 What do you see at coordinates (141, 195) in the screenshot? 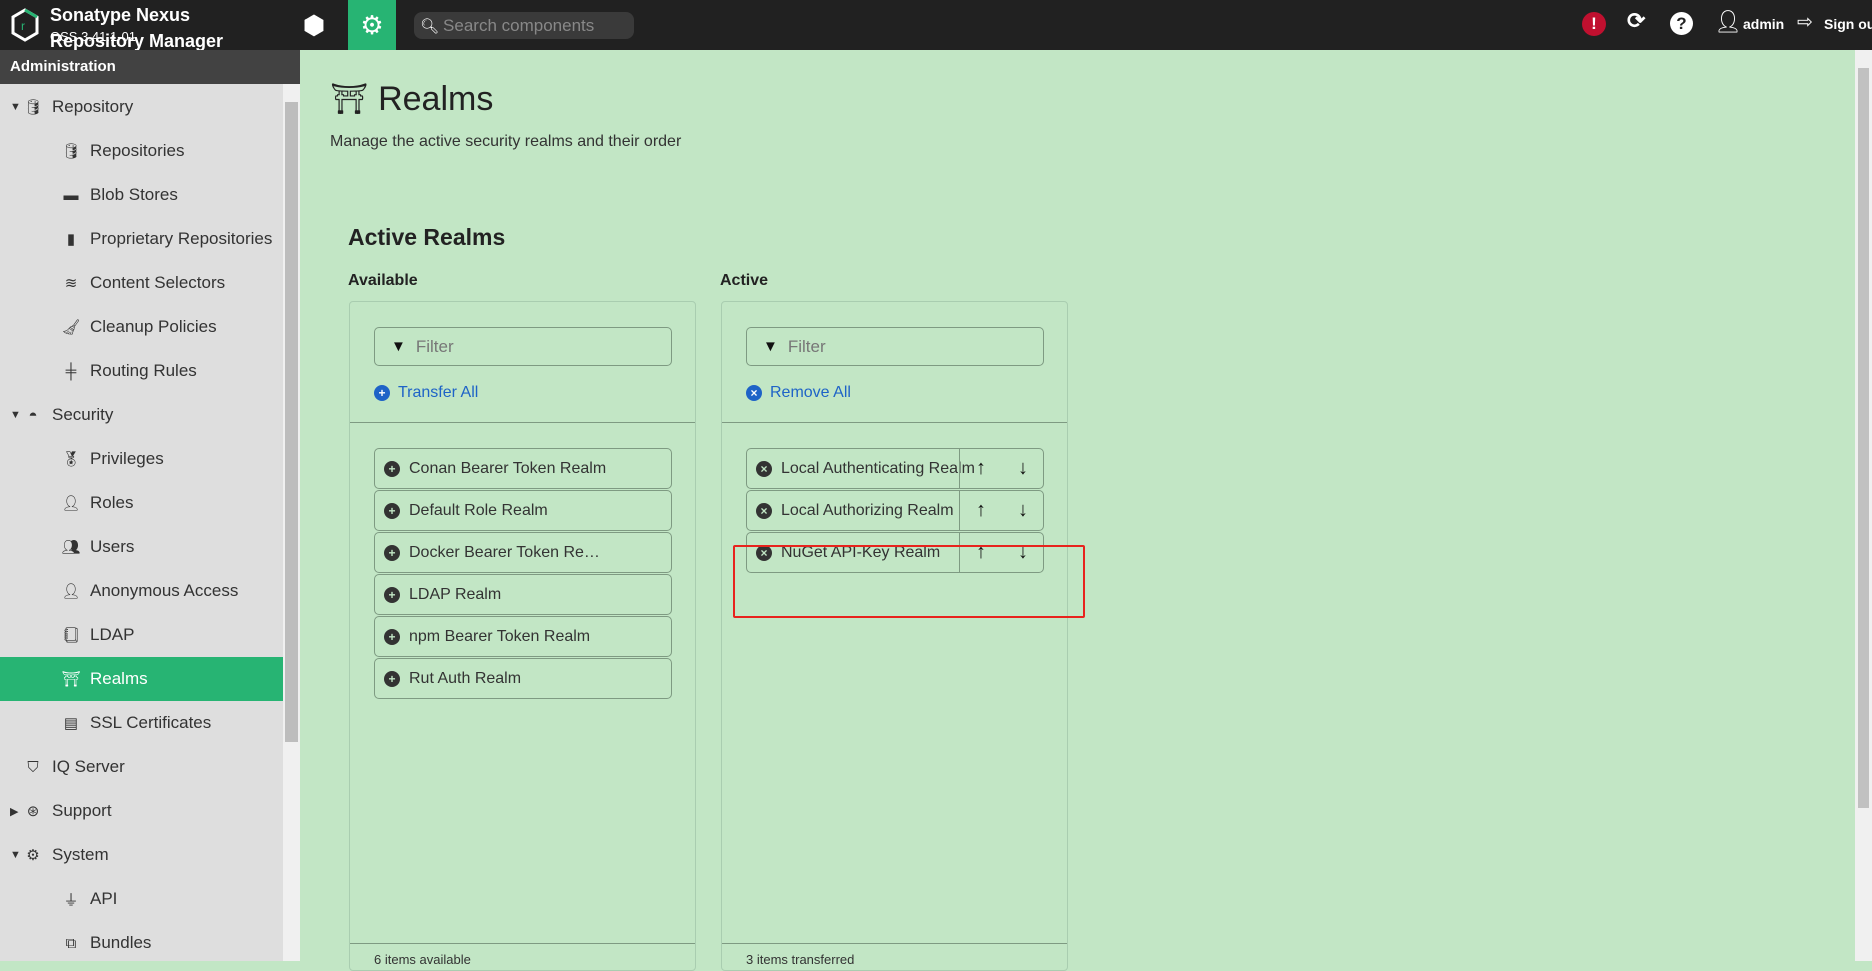
I see `sidebar-item-blob-stores: ▬ Blob Stores` at bounding box center [141, 195].